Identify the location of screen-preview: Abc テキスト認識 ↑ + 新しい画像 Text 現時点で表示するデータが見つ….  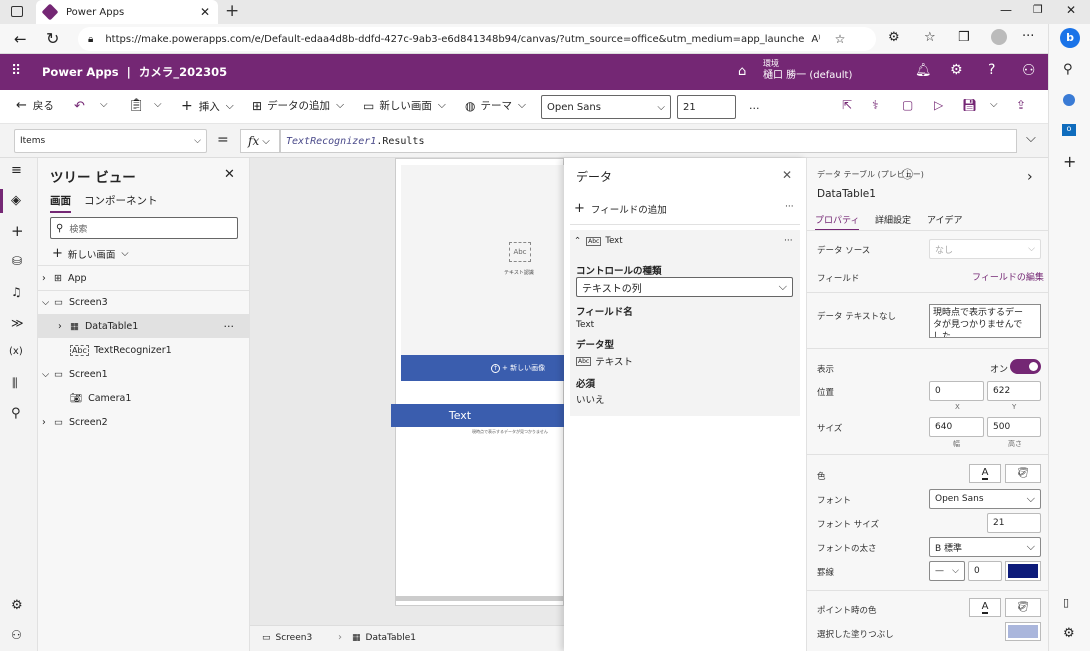
(478, 382).